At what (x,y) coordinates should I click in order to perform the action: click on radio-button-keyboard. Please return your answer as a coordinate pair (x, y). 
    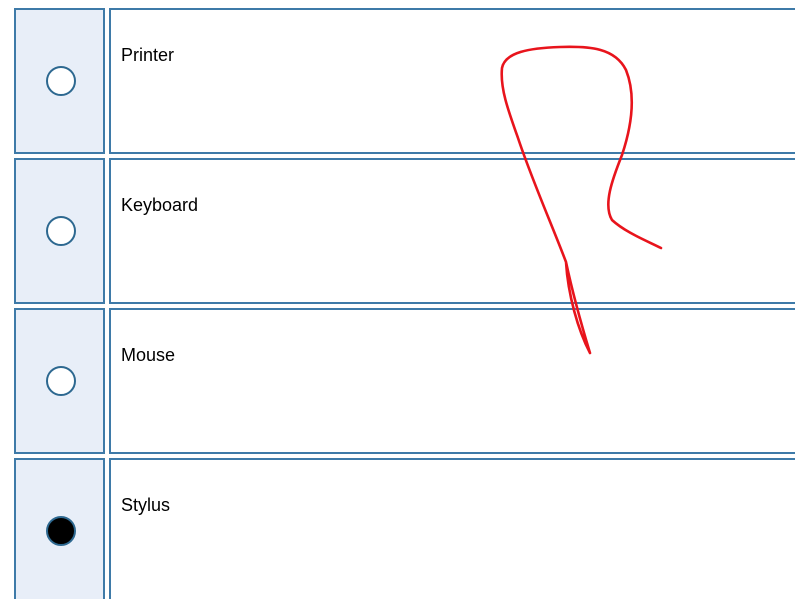
    Looking at the image, I should click on (61, 231).